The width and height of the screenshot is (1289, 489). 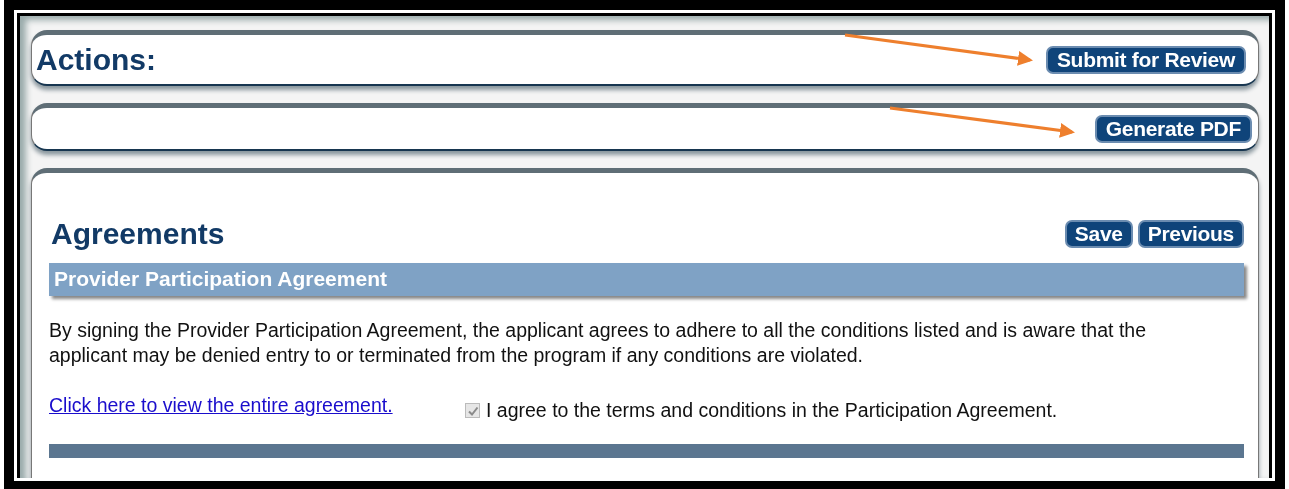 I want to click on panel-title: Actions:, so click(x=96, y=59).